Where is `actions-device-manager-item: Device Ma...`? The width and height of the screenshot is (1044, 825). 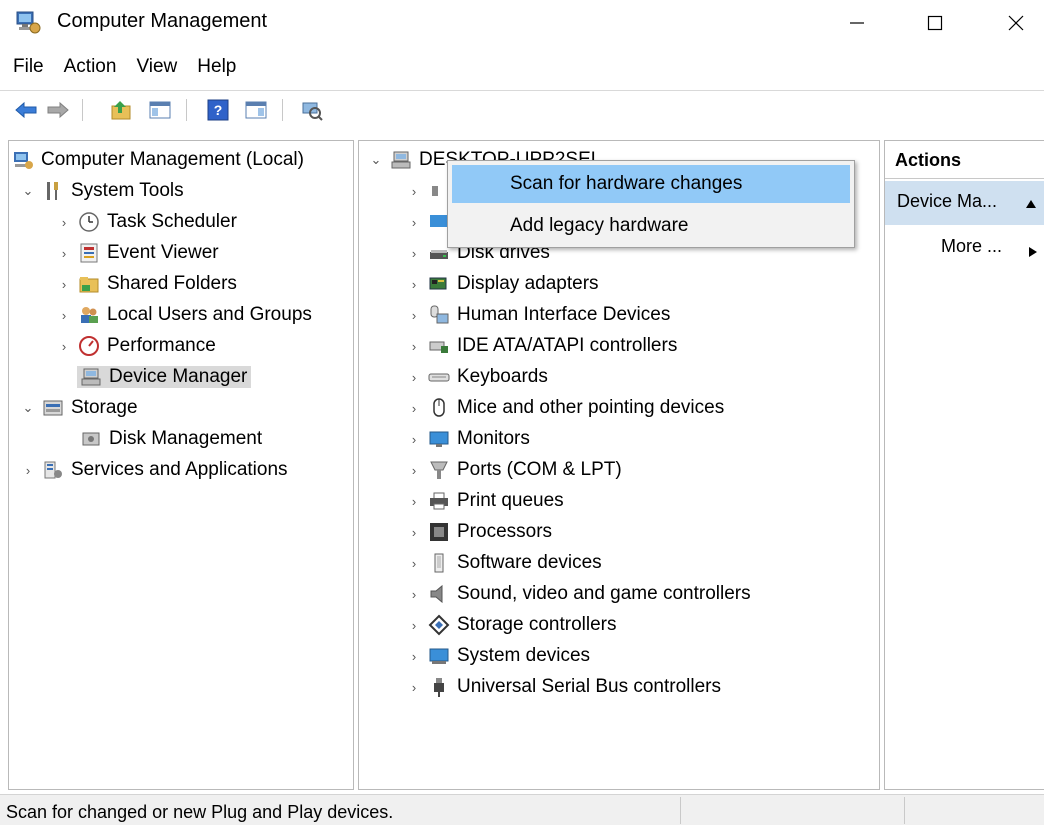 actions-device-manager-item: Device Ma... is located at coordinates (964, 203).